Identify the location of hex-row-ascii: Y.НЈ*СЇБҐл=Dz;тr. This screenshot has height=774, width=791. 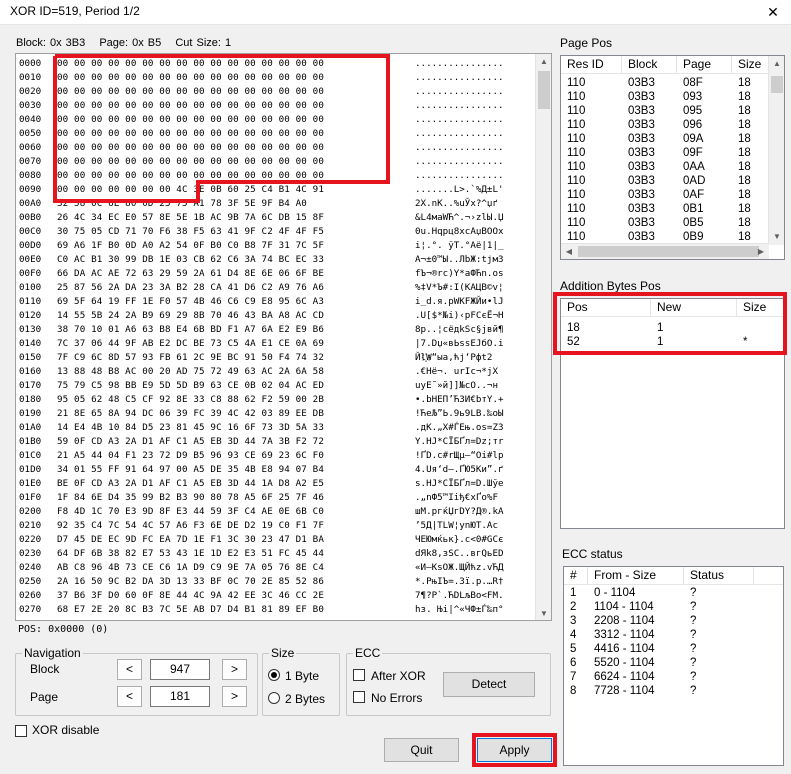
(459, 442).